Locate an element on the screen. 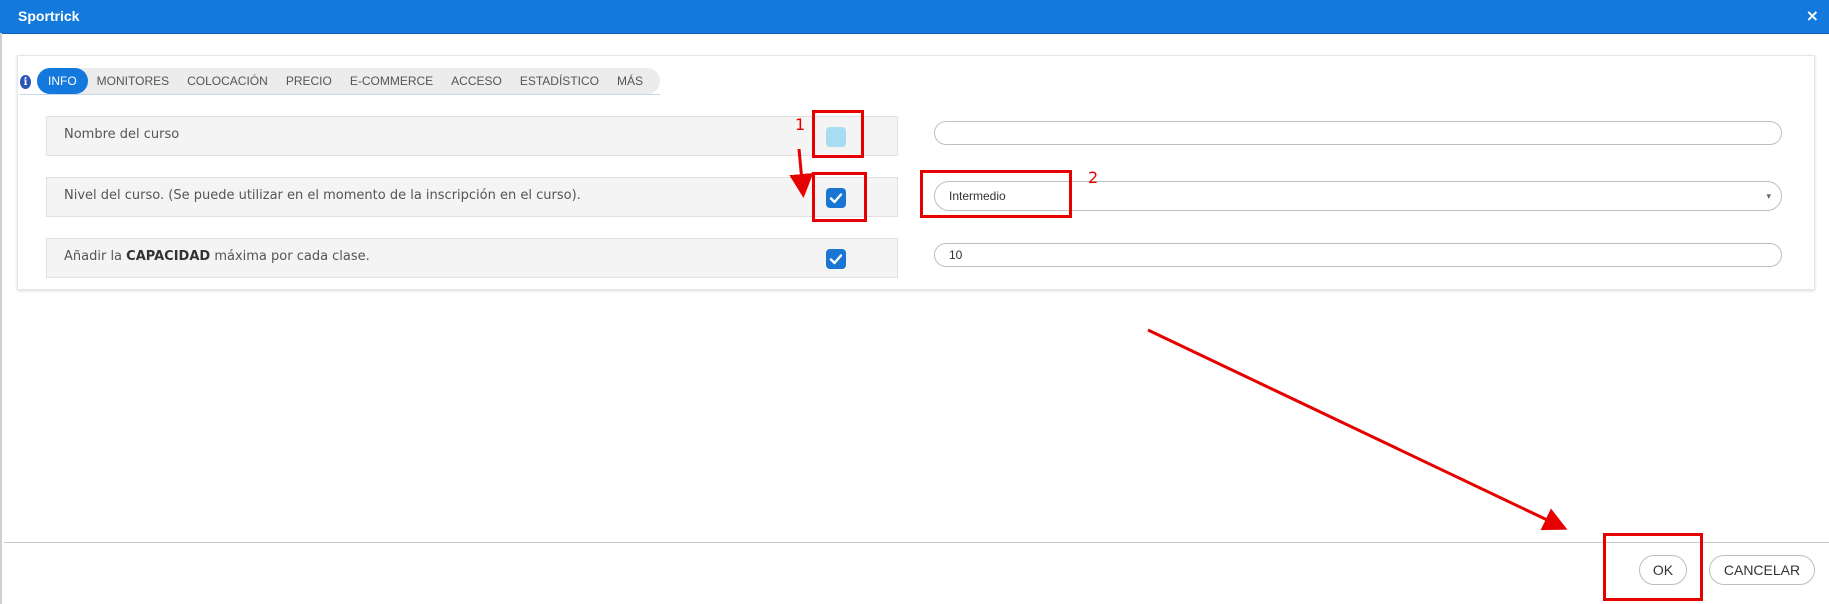 Image resolution: width=1829 pixels, height=604 pixels. annotation-arrow-ok is located at coordinates (1357, 429).